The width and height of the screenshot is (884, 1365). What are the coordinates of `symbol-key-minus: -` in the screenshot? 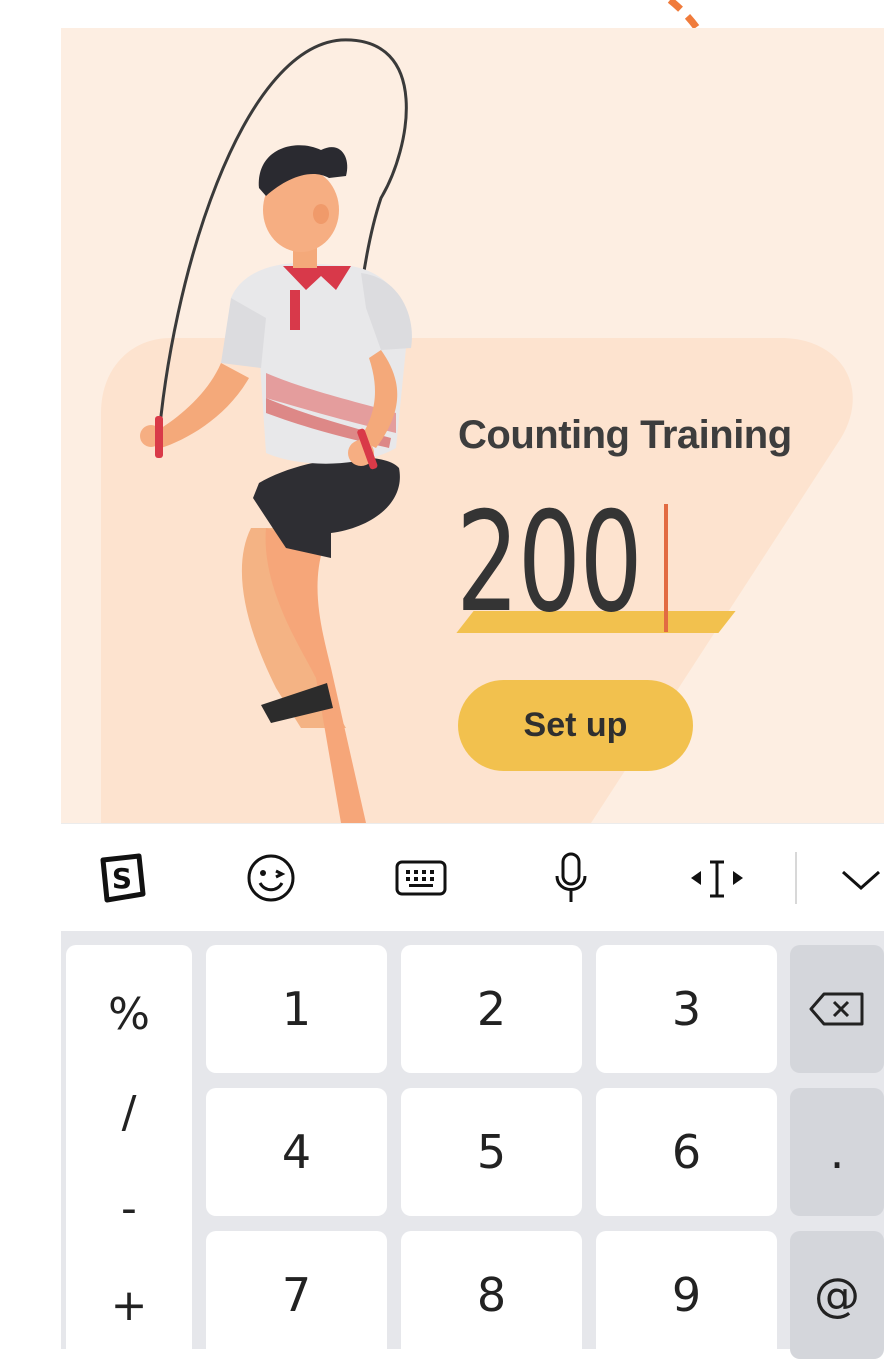 It's located at (129, 1208).